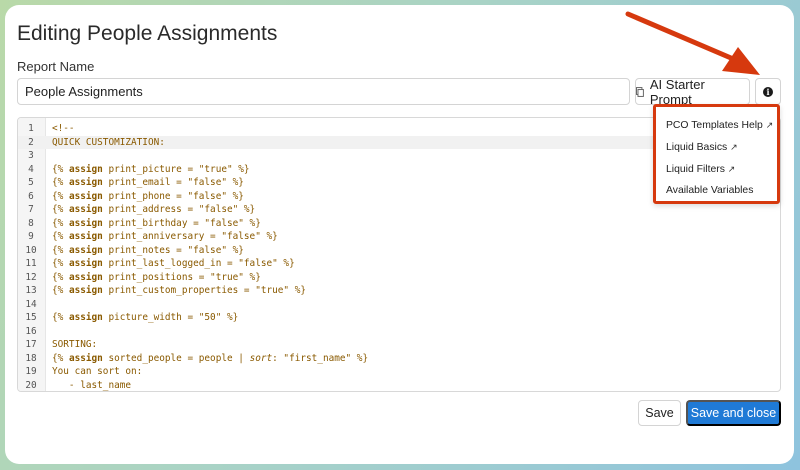 The height and width of the screenshot is (470, 800). Describe the element at coordinates (75, 344) in the screenshot. I see `code-token: SORTING:` at that location.